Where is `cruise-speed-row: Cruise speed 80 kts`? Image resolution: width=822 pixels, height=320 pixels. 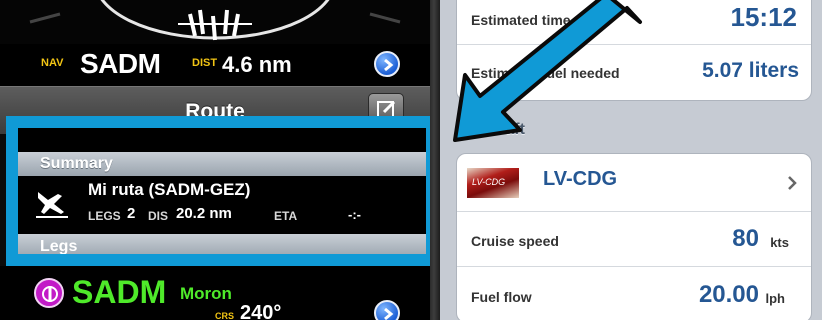
cruise-speed-row: Cruise speed 80 kts is located at coordinates (634, 239).